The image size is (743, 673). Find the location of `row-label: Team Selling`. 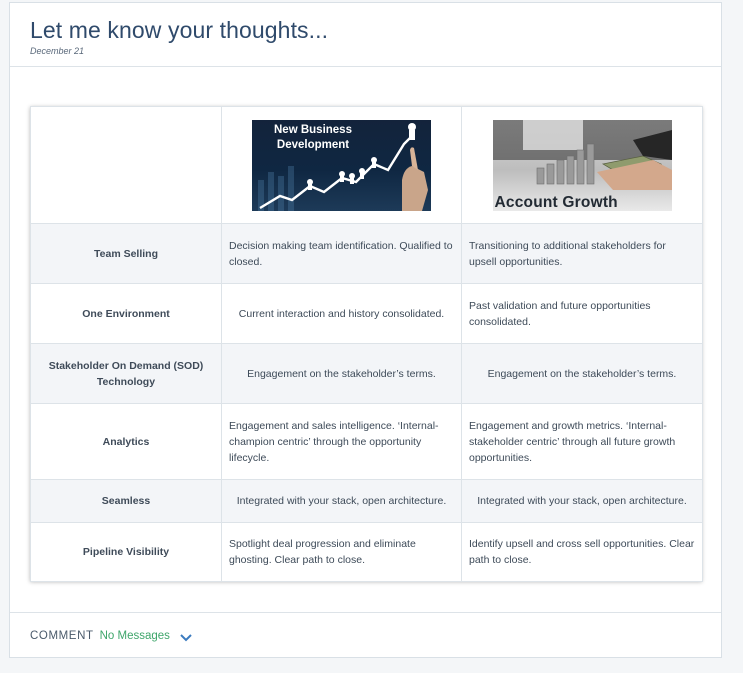

row-label: Team Selling is located at coordinates (126, 253).